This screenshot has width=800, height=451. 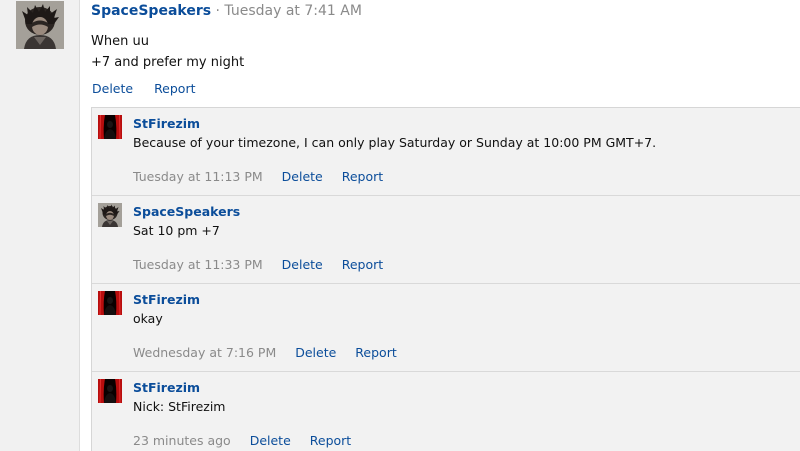 What do you see at coordinates (198, 176) in the screenshot?
I see `comment-timestamp: Tuesday at 11:13 PM` at bounding box center [198, 176].